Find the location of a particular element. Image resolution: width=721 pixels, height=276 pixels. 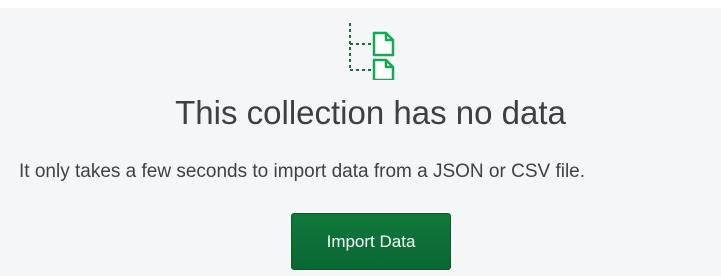

empty-state-title: This collection has no data is located at coordinates (370, 112).